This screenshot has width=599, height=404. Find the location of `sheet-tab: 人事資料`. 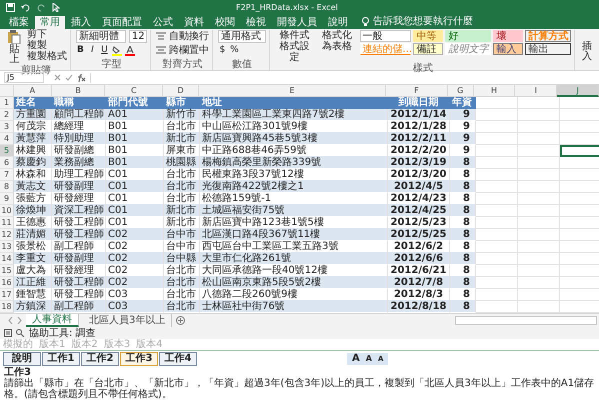

sheet-tab: 人事資料 is located at coordinates (52, 320).